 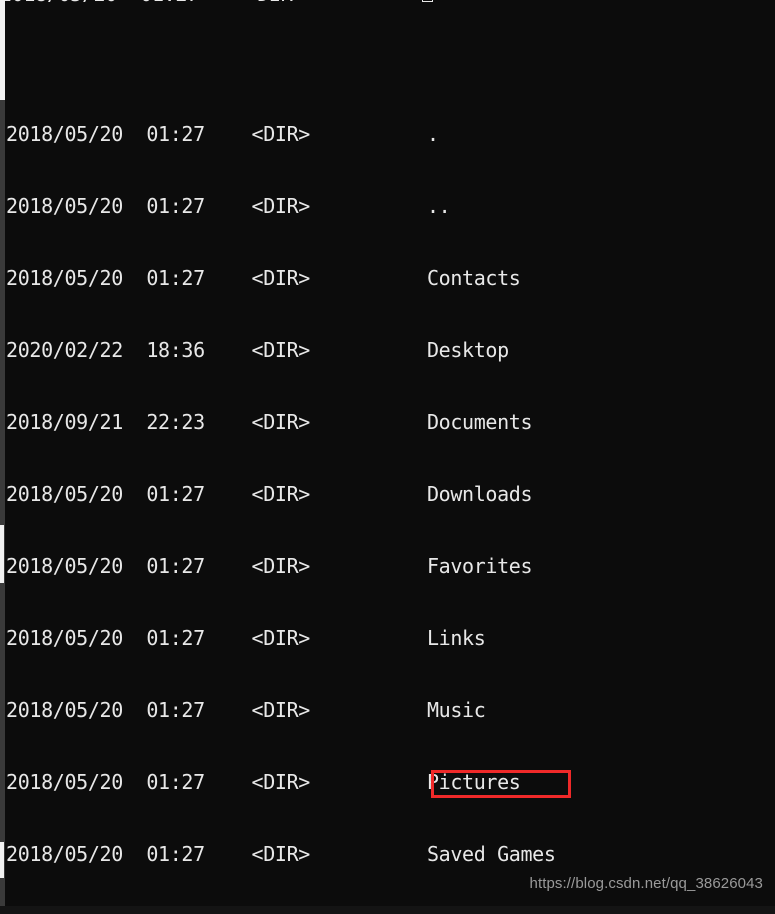 I want to click on table-row: 2018/05/20 01:27 <DIR> Pictures, so click(x=390, y=782).